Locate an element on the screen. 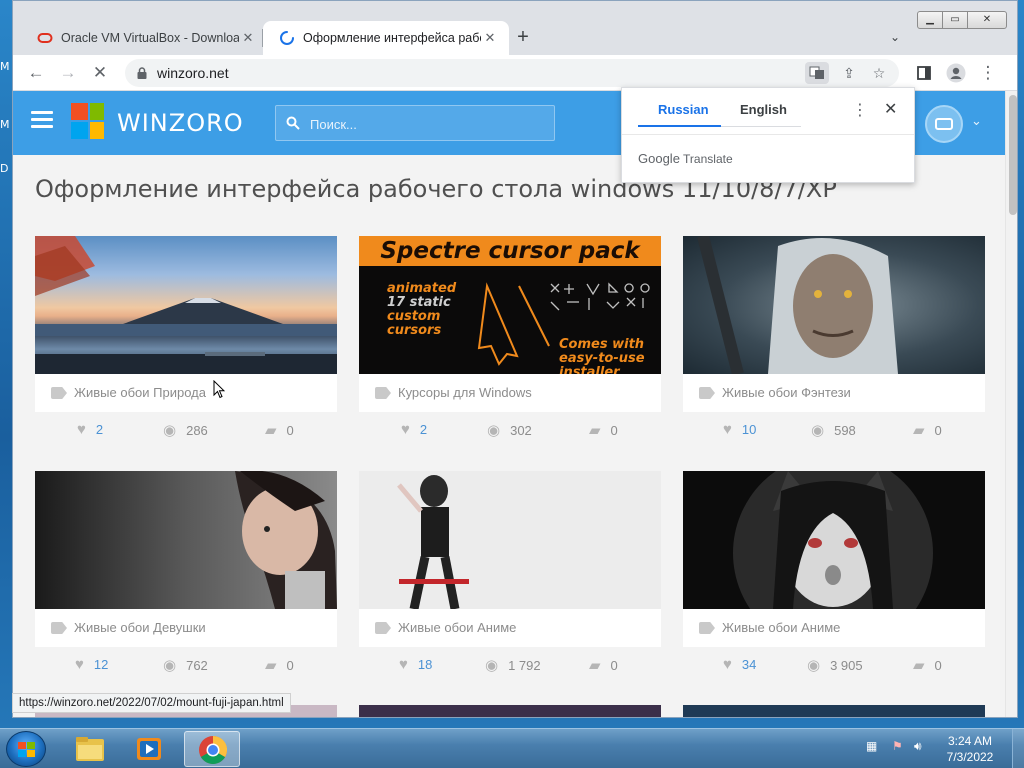 The width and height of the screenshot is (1024, 768). windows-logo-icon is located at coordinates (26, 749).